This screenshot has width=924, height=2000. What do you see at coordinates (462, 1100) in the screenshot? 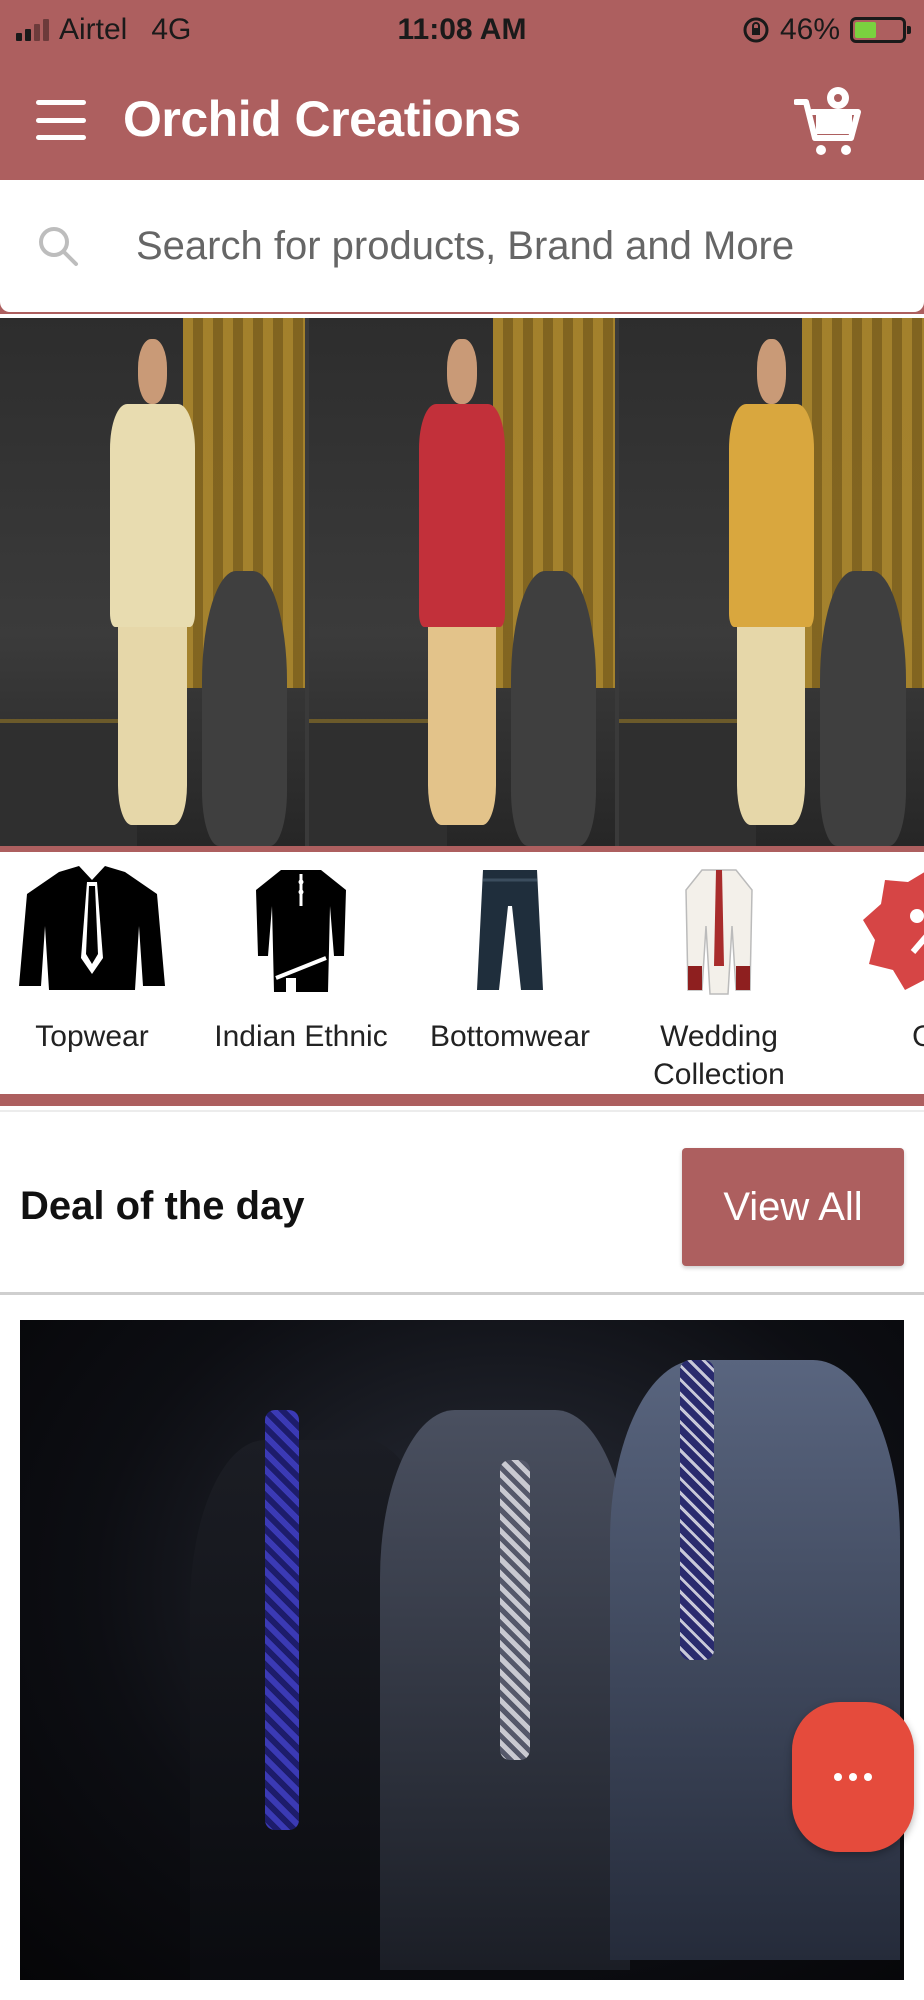
I see `category-divider` at bounding box center [462, 1100].